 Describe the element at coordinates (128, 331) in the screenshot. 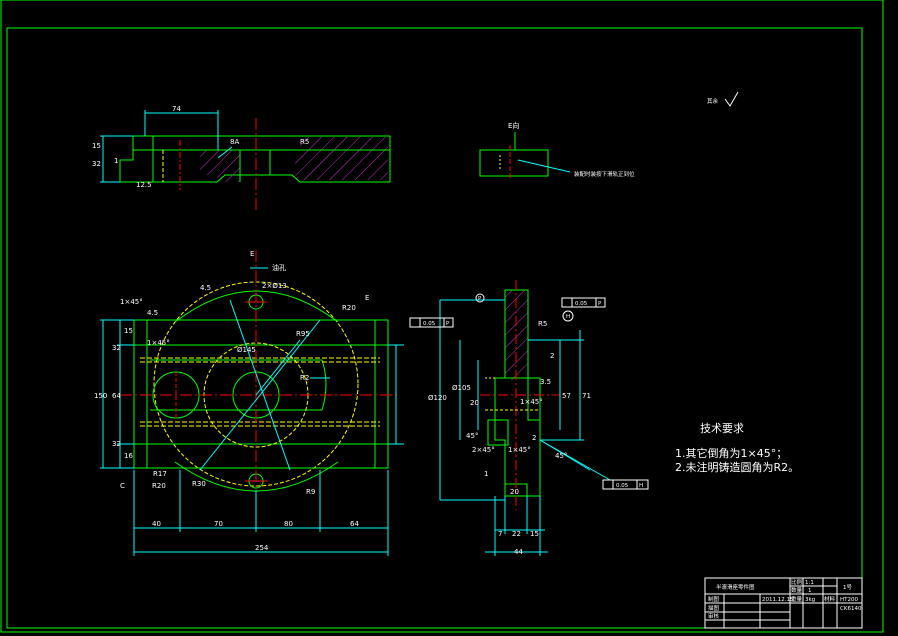

I see `dim-v15: 15` at that location.